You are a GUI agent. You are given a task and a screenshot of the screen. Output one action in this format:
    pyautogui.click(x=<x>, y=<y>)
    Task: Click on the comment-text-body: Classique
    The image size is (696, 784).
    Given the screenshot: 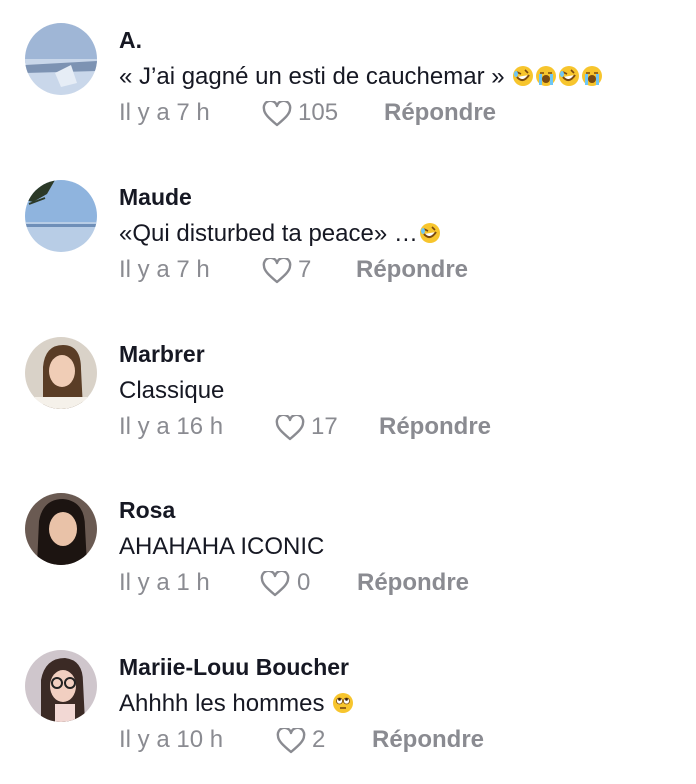 What is the action you would take?
    pyautogui.click(x=172, y=390)
    